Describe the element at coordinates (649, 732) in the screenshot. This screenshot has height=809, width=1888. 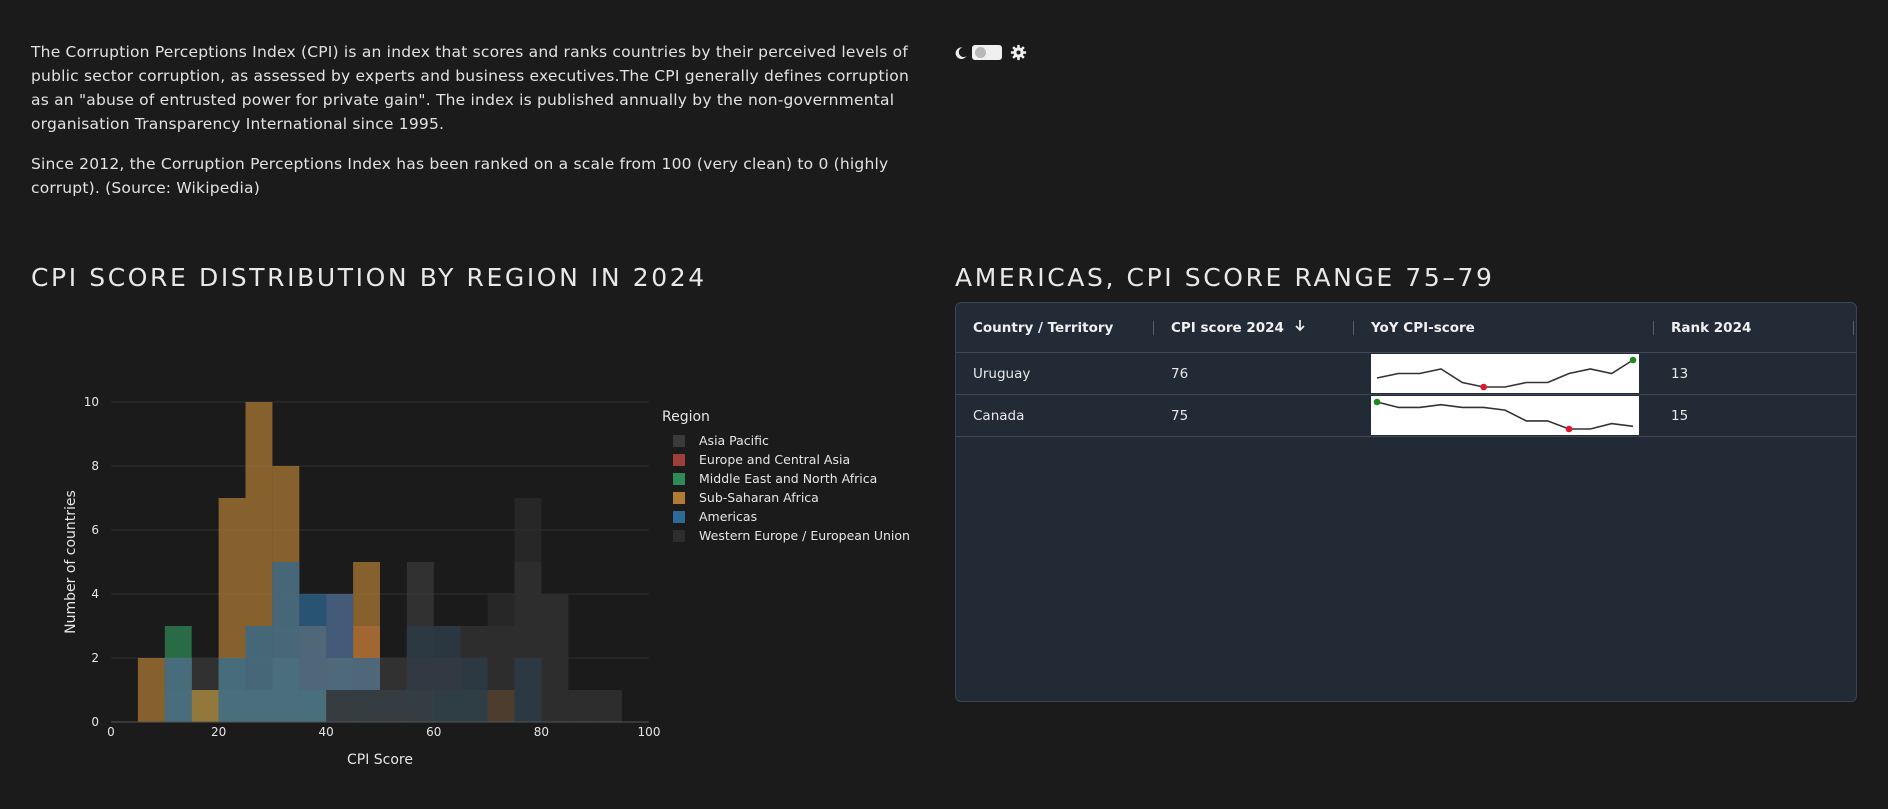
I see `x-tick-label: 100` at that location.